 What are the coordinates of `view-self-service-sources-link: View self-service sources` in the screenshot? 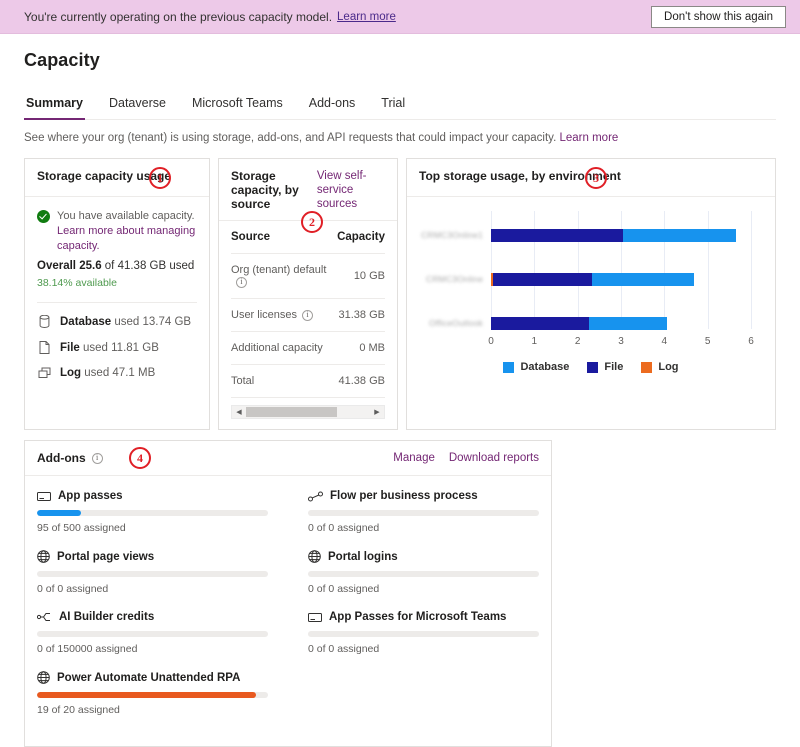 It's located at (352, 190).